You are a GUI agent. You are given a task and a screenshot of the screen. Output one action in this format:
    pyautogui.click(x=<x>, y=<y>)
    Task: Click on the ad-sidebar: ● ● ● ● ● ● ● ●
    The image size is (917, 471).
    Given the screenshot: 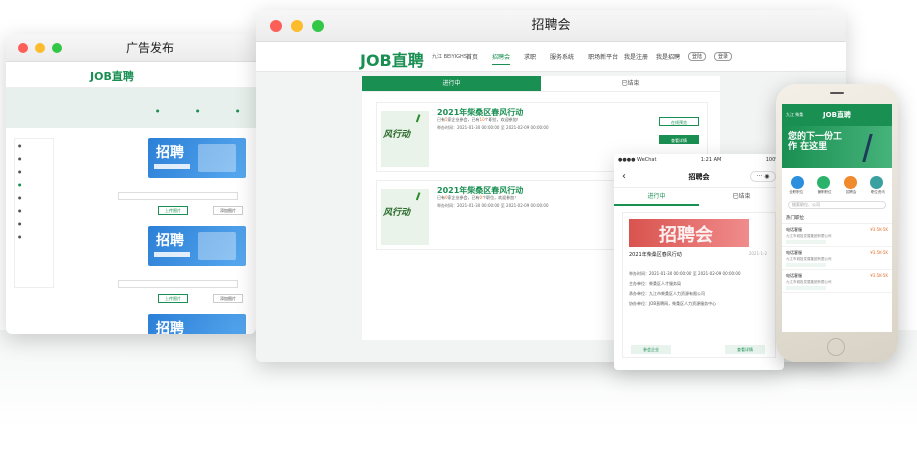 What is the action you would take?
    pyautogui.click(x=34, y=213)
    